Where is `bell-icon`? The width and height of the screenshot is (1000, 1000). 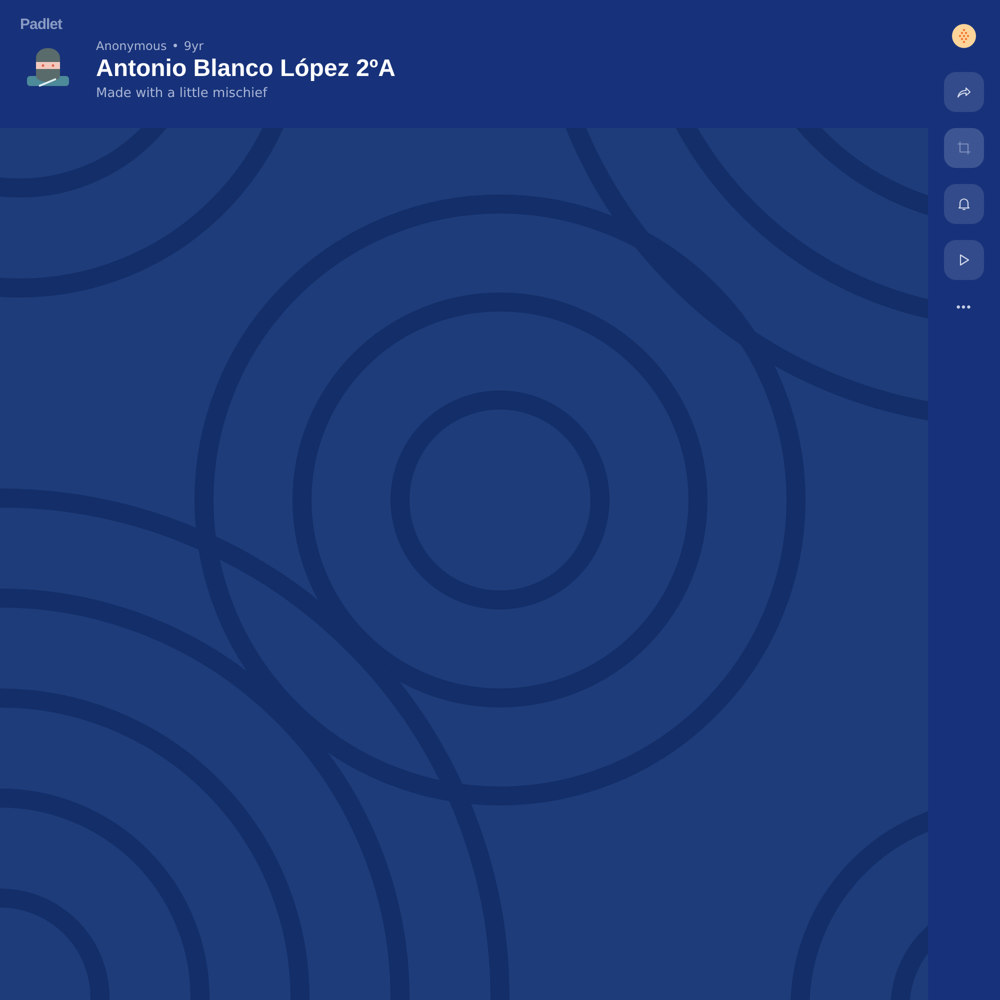 bell-icon is located at coordinates (964, 204).